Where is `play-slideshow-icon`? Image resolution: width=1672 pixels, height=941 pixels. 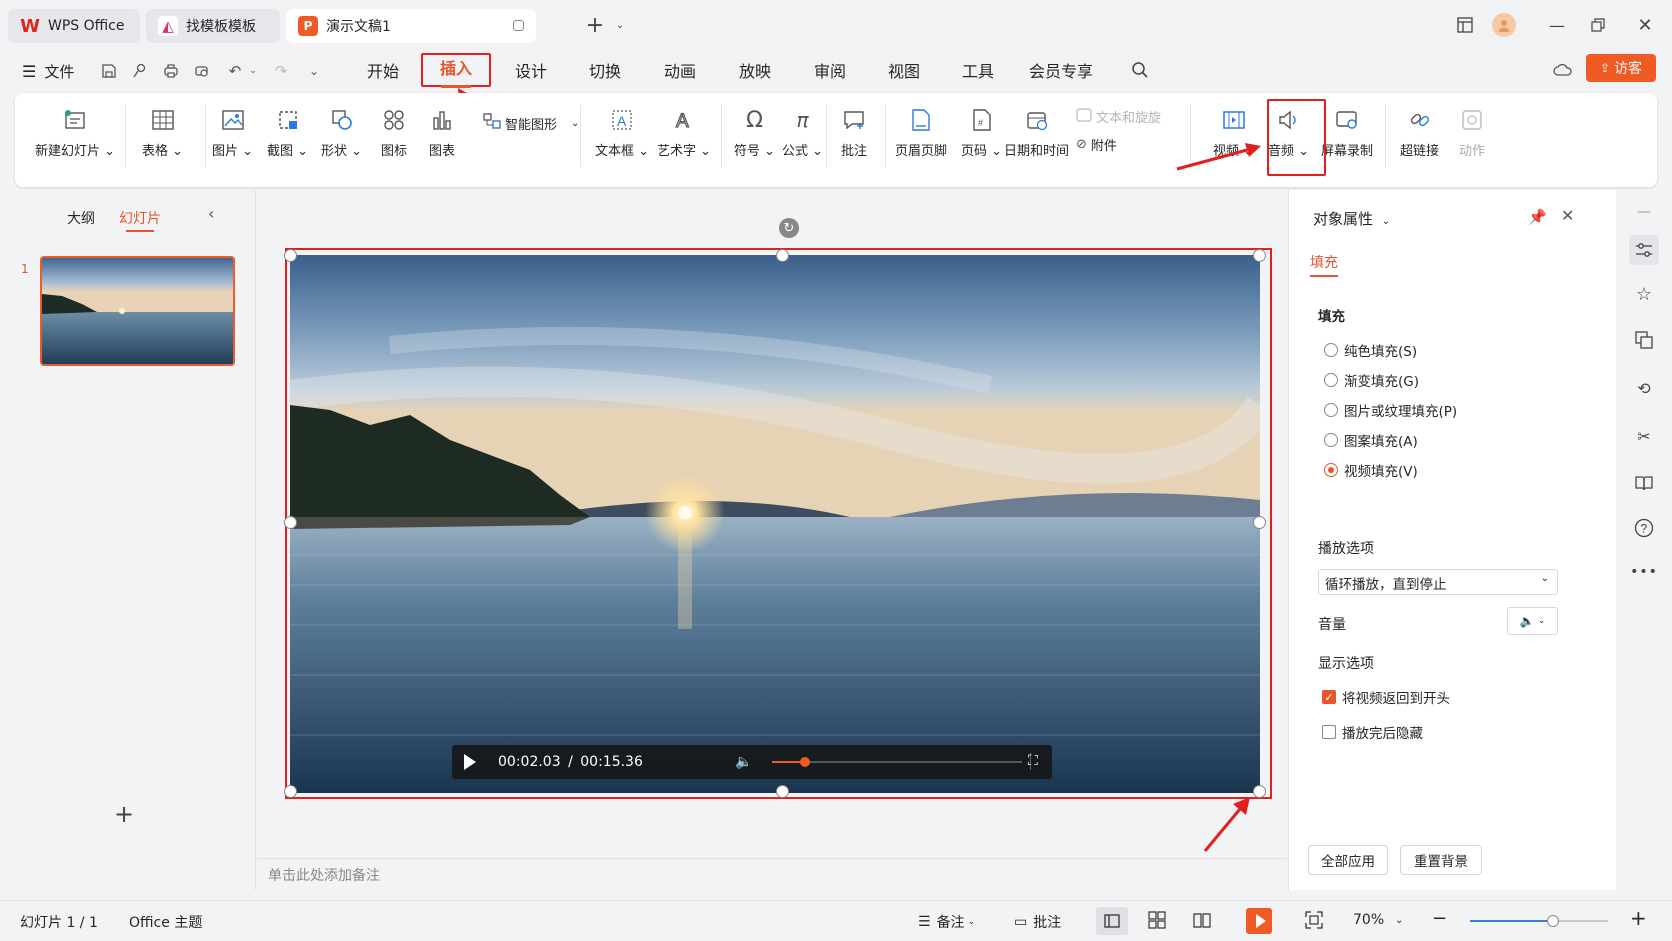 play-slideshow-icon is located at coordinates (1259, 921).